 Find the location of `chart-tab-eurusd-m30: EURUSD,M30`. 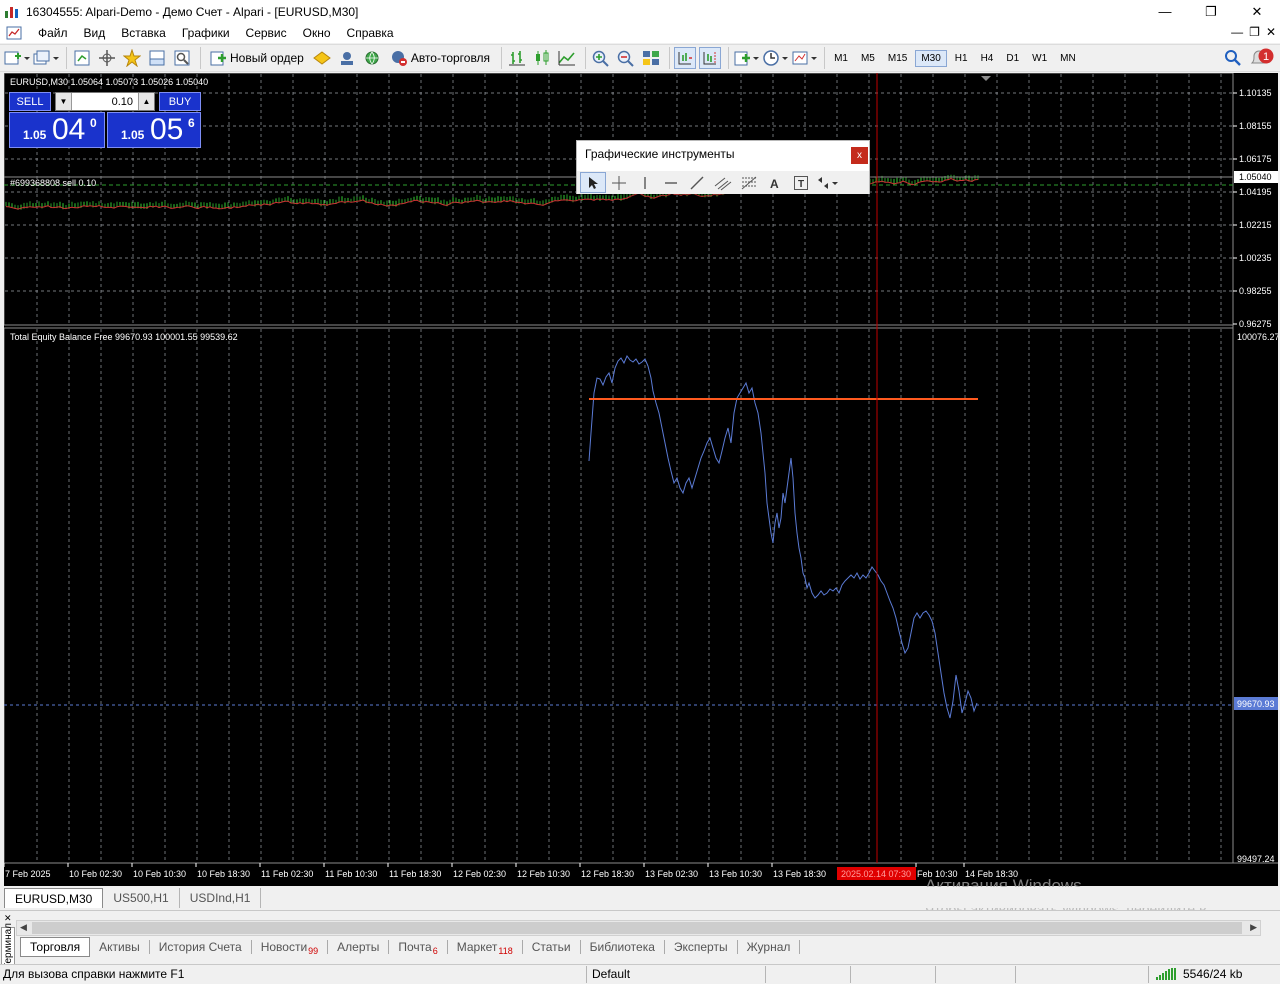

chart-tab-eurusd-m30: EURUSD,M30 is located at coordinates (54, 898).